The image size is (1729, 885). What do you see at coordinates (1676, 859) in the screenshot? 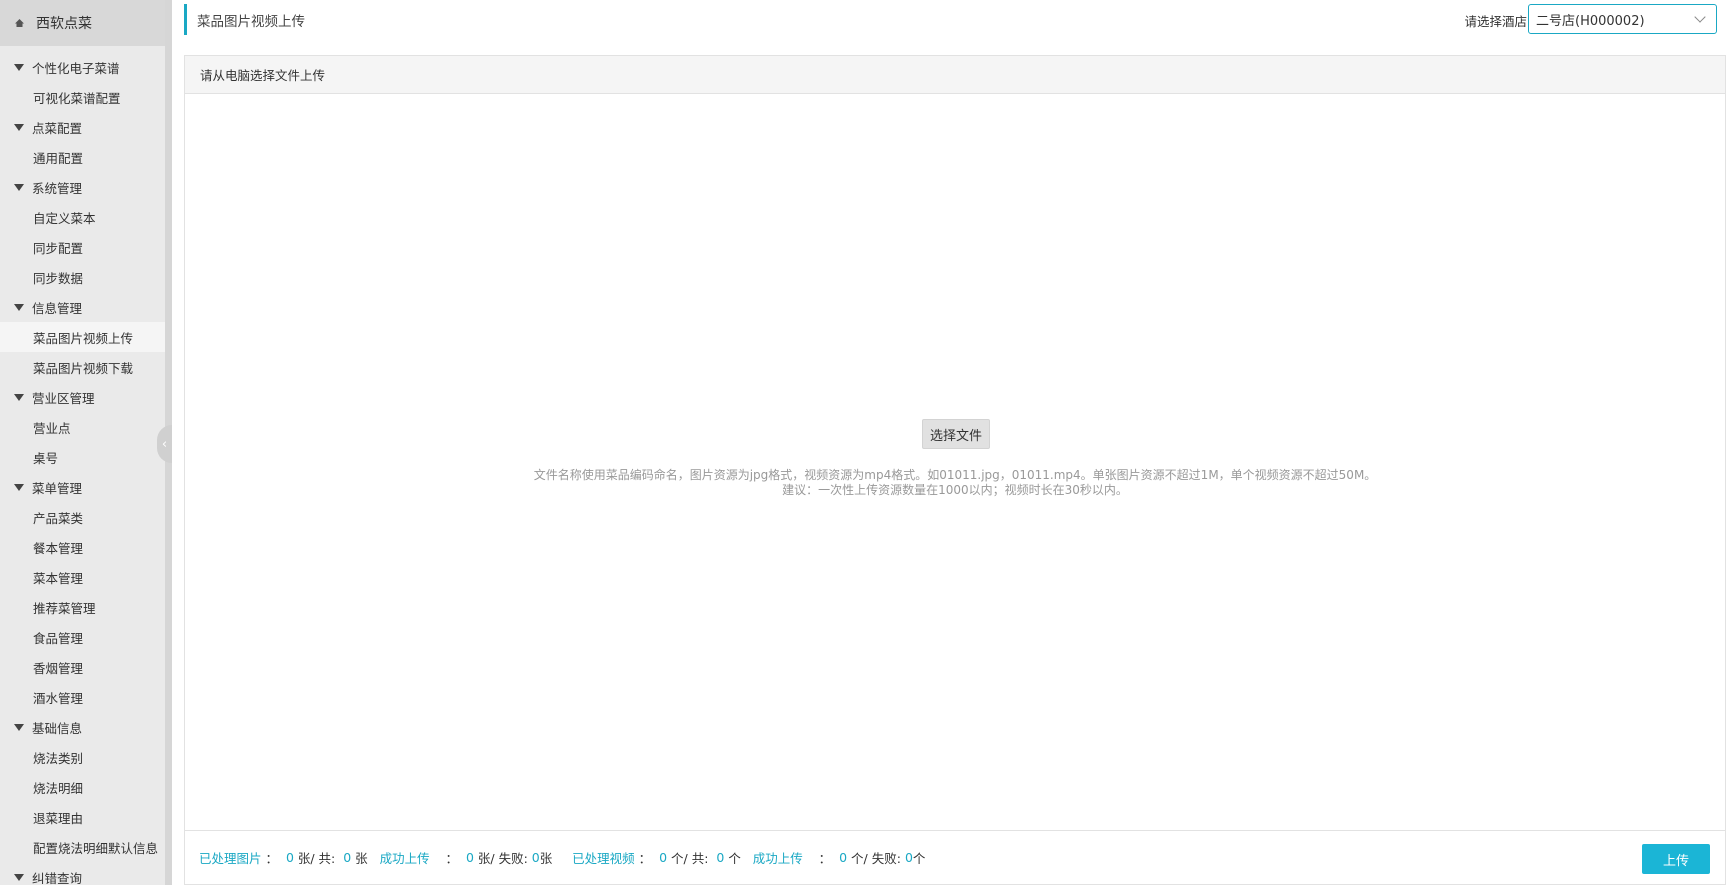
I see `upload-button: 上传` at bounding box center [1676, 859].